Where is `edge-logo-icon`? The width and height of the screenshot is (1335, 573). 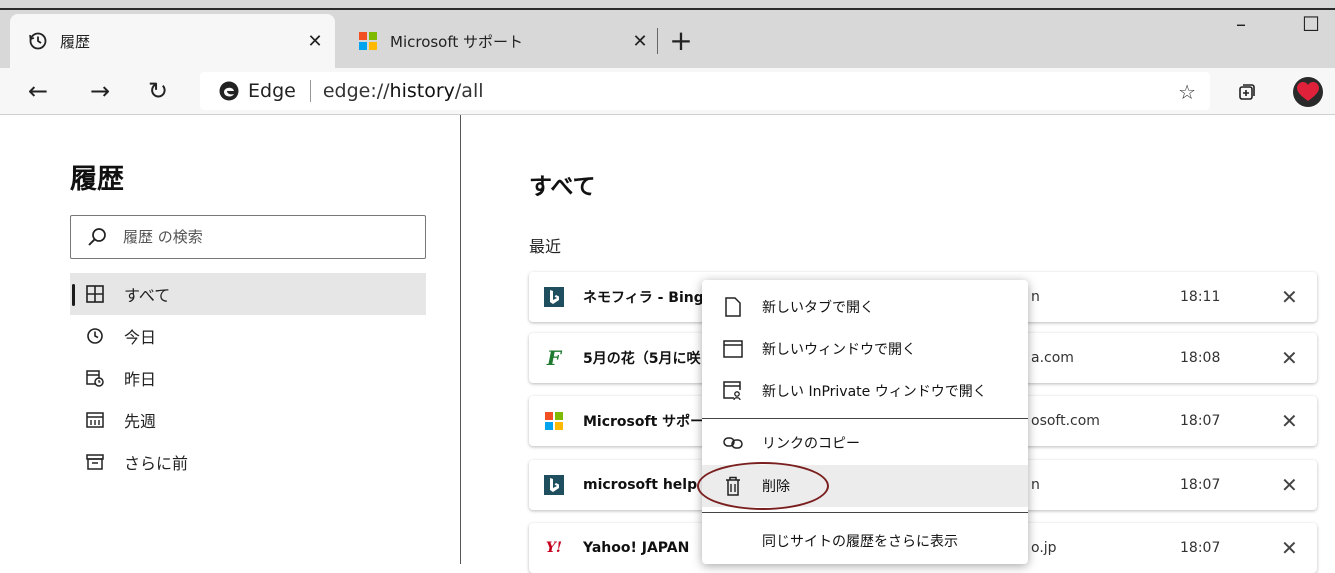
edge-logo-icon is located at coordinates (229, 91).